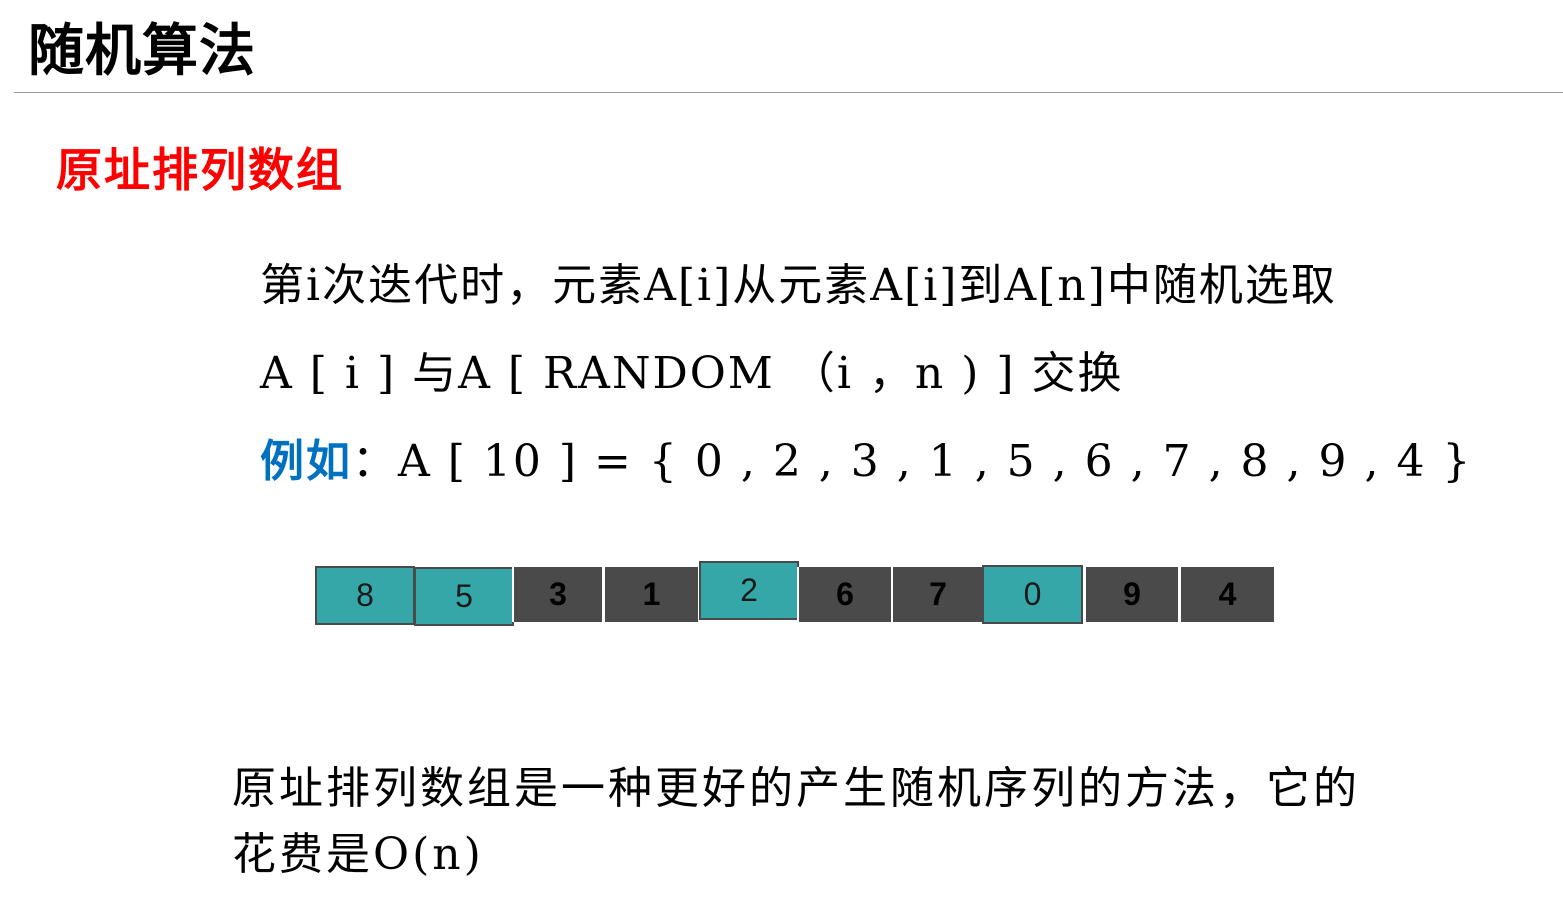  Describe the element at coordinates (306, 461) in the screenshot. I see `example-label: 例如` at that location.